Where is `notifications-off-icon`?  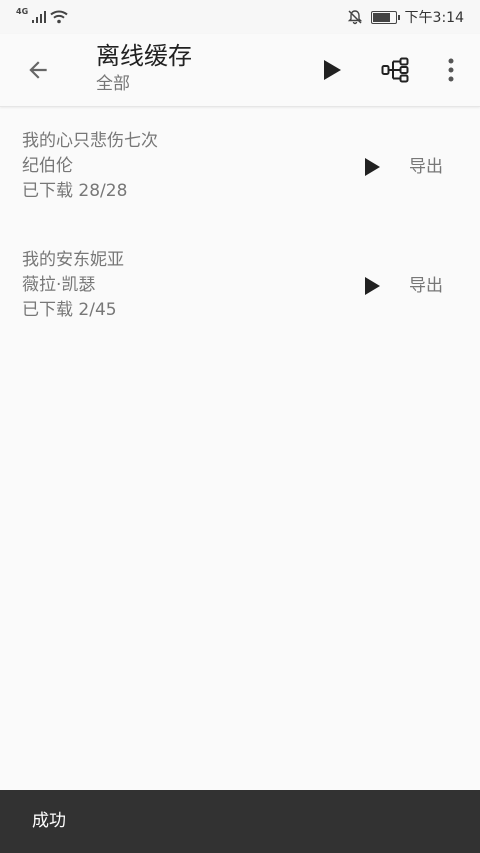
notifications-off-icon is located at coordinates (354, 17).